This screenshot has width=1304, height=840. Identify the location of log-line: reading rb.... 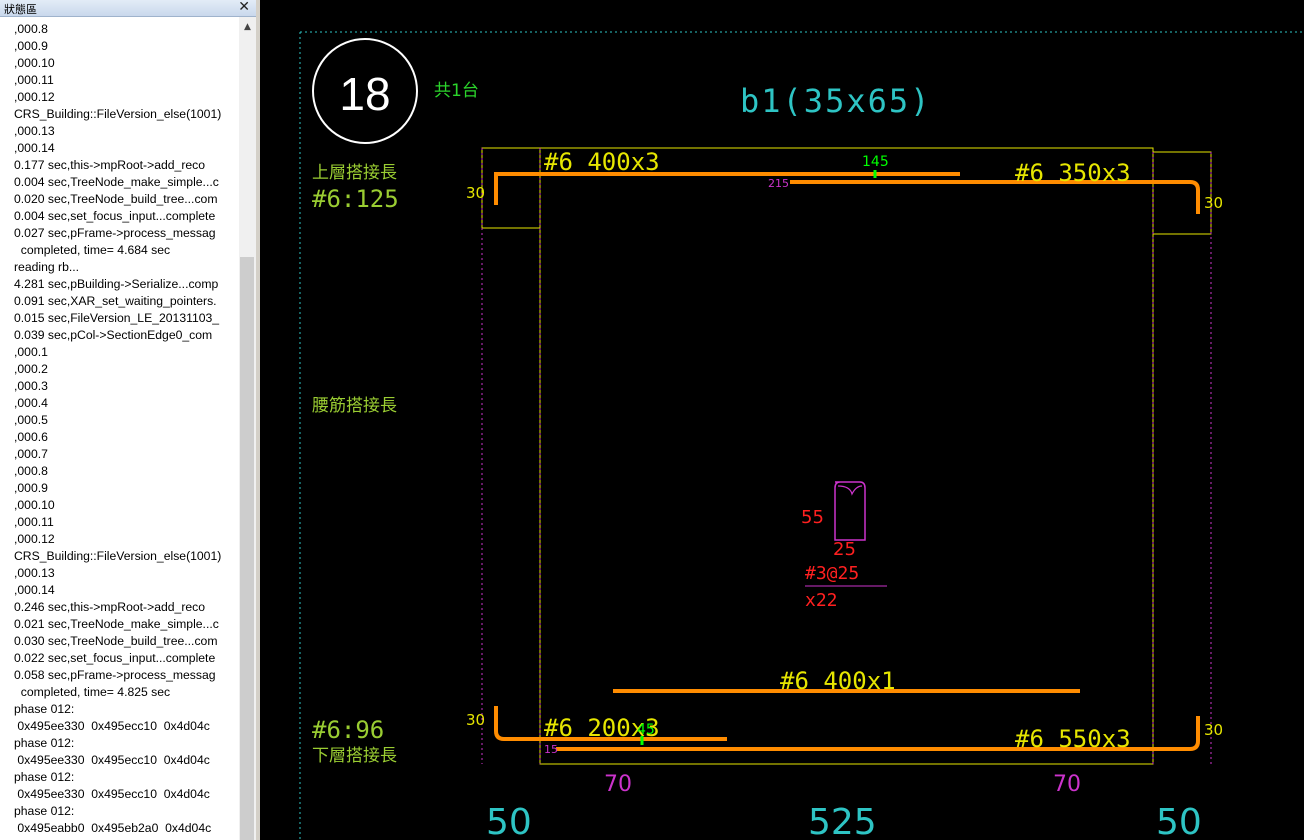
(47, 267).